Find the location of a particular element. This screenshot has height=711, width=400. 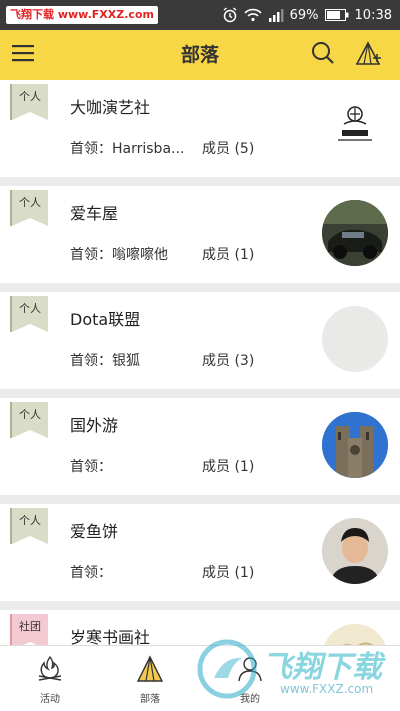

watermark-label: 飞翔下载 www.FXXZ.com is located at coordinates (82, 15).